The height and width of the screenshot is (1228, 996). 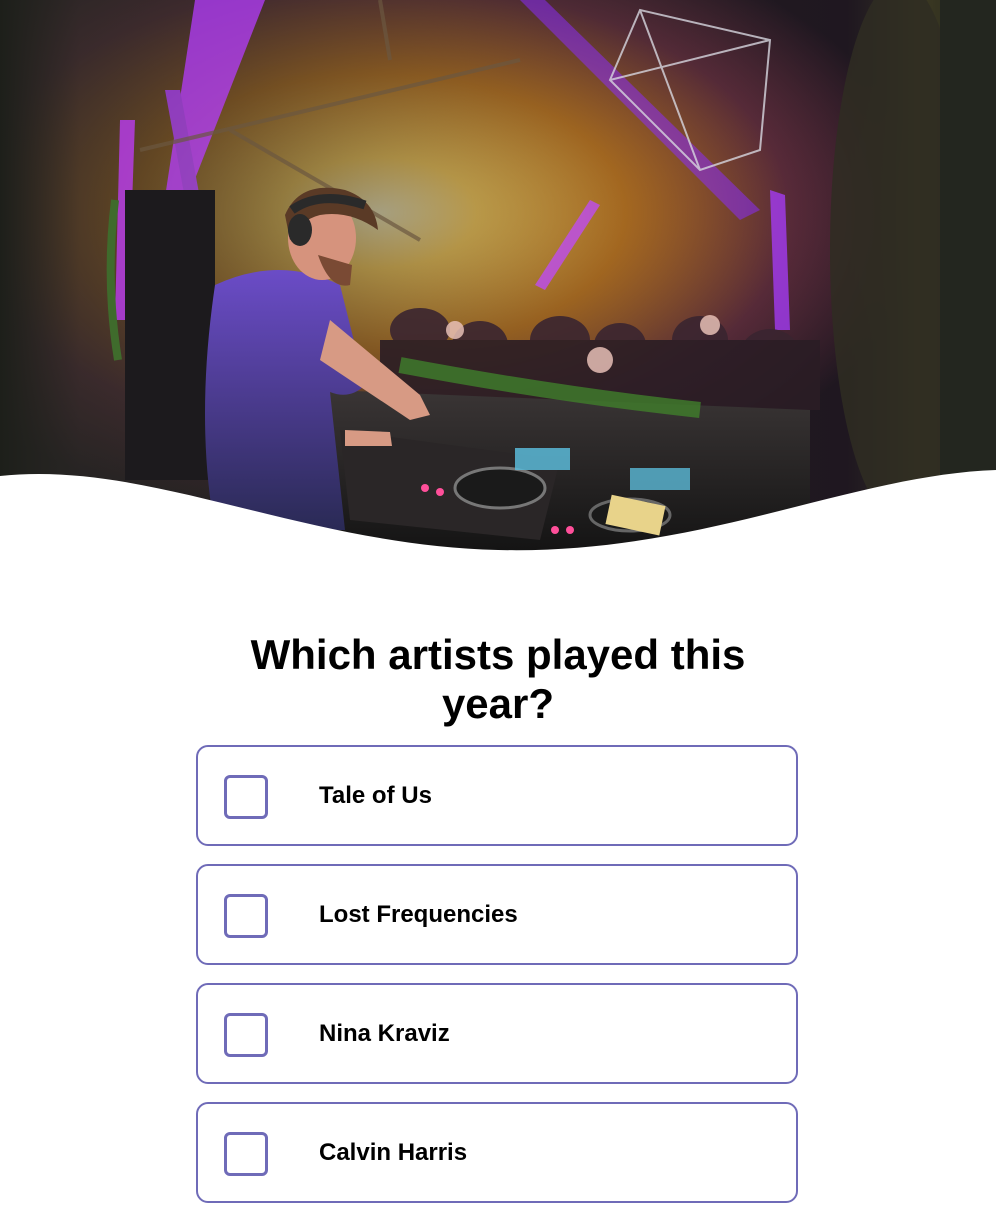 What do you see at coordinates (497, 1152) in the screenshot?
I see `option-calvin-harris: Calvin Harris` at bounding box center [497, 1152].